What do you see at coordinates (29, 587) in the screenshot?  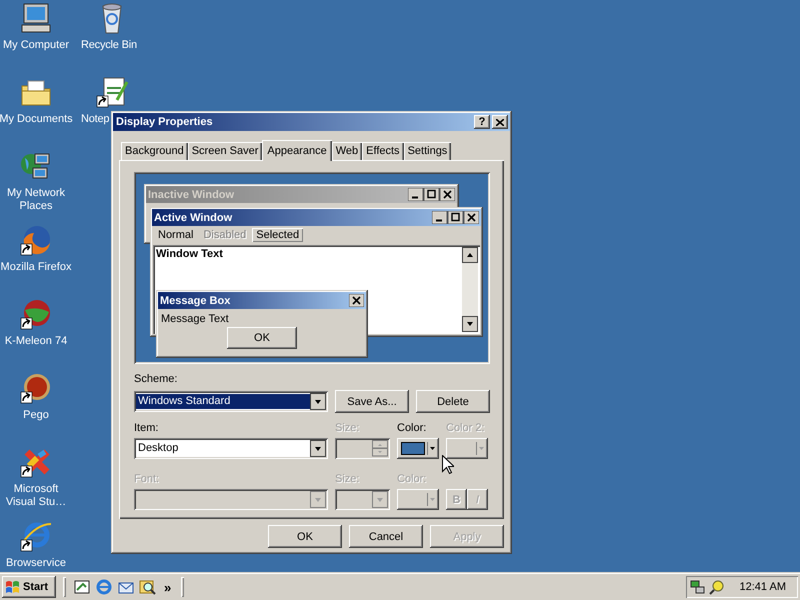 I see `start-button: Start` at bounding box center [29, 587].